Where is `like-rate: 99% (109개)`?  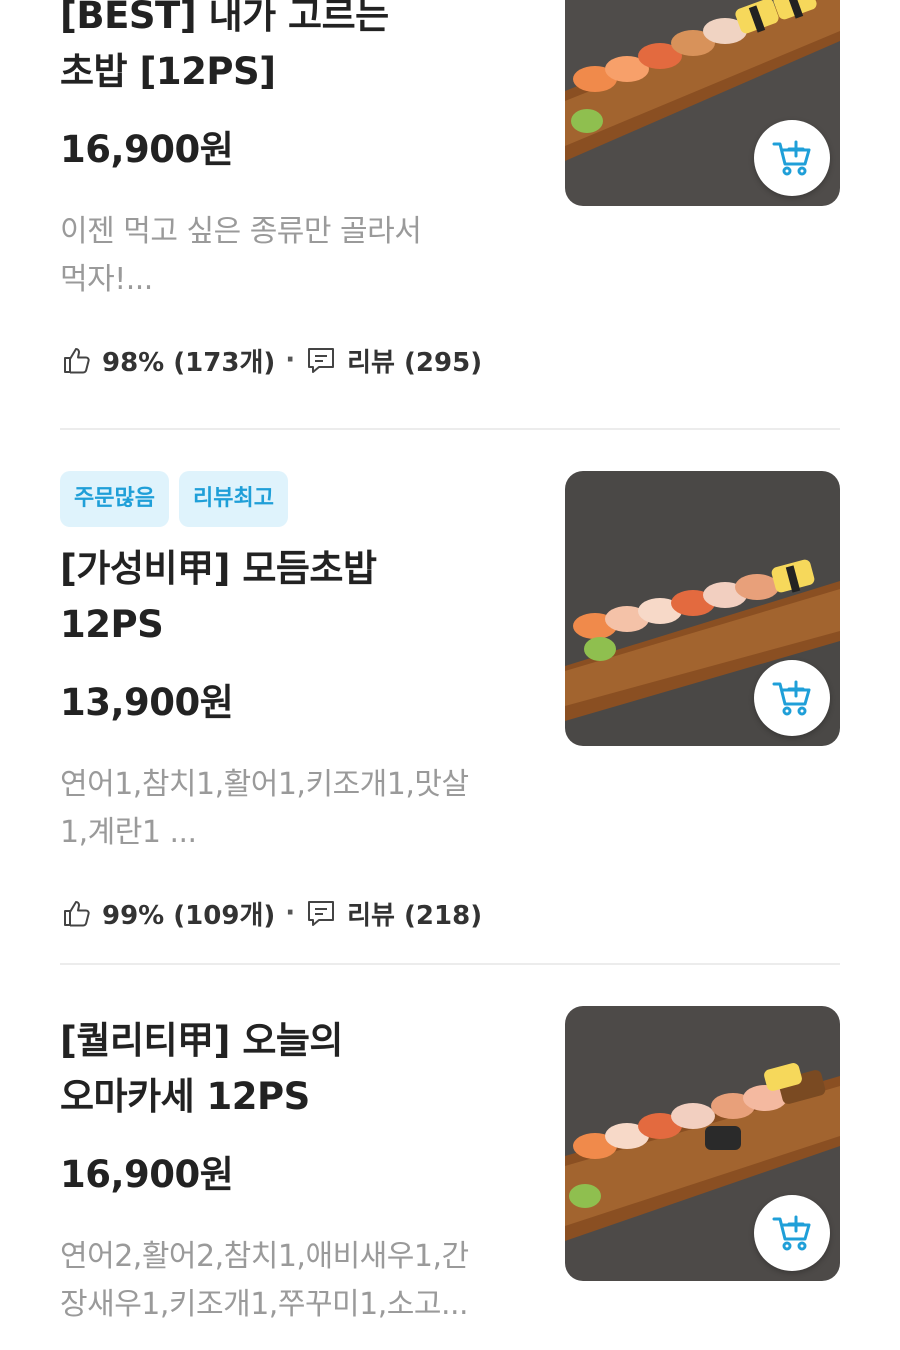 like-rate: 99% (109개) is located at coordinates (189, 915).